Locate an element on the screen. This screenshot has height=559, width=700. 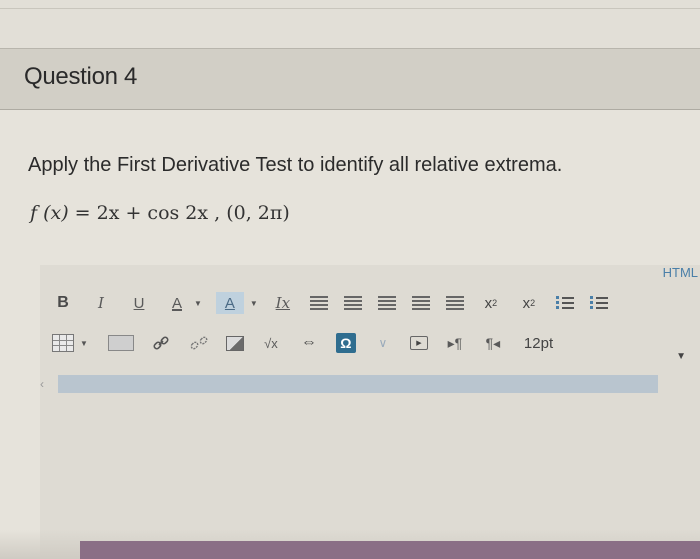
question-header: Question 4 is located at coordinates (350, 79).